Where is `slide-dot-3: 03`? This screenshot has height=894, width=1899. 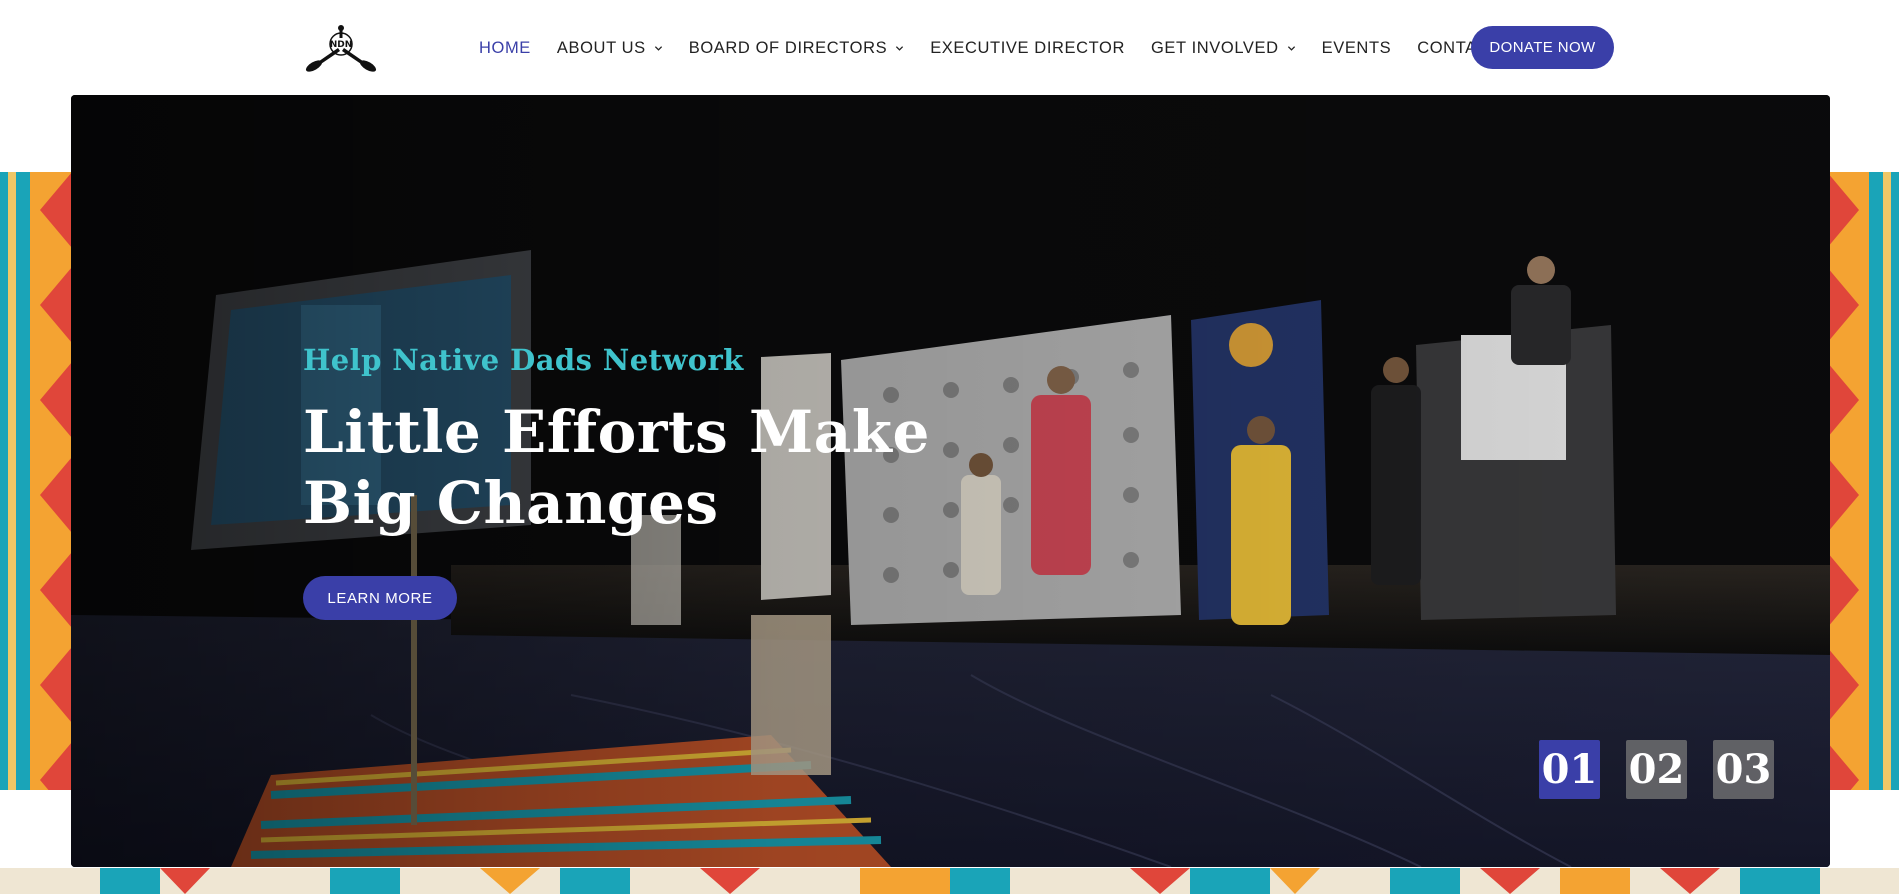
slide-dot-3: 03 is located at coordinates (1743, 769).